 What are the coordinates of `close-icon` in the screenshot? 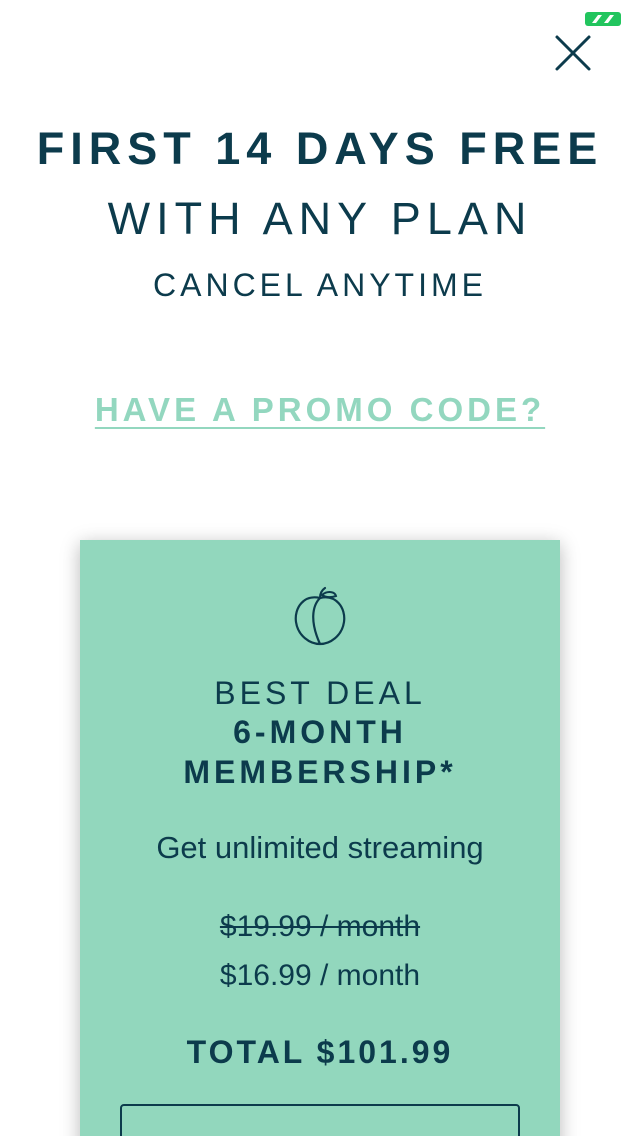 It's located at (573, 53).